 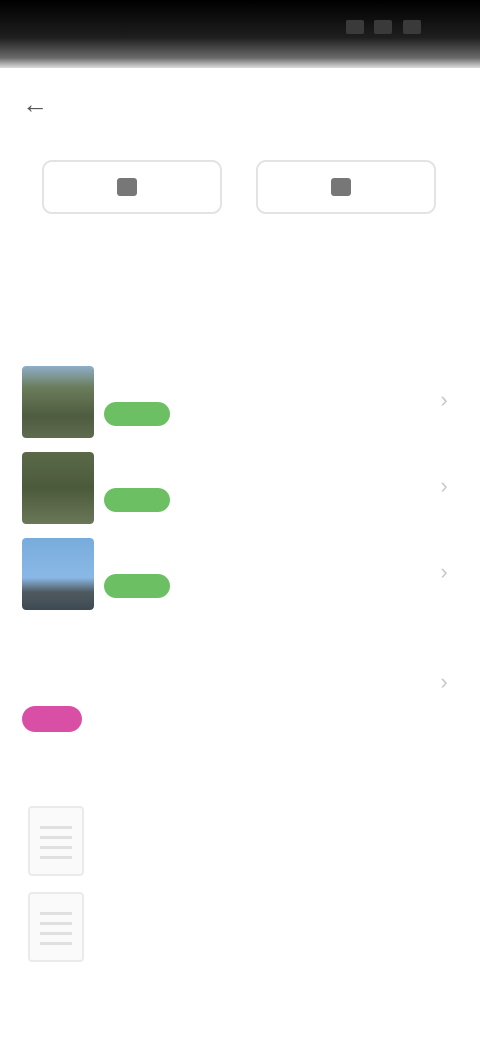 I want to click on toolbar-right-button, so click(x=346, y=187).